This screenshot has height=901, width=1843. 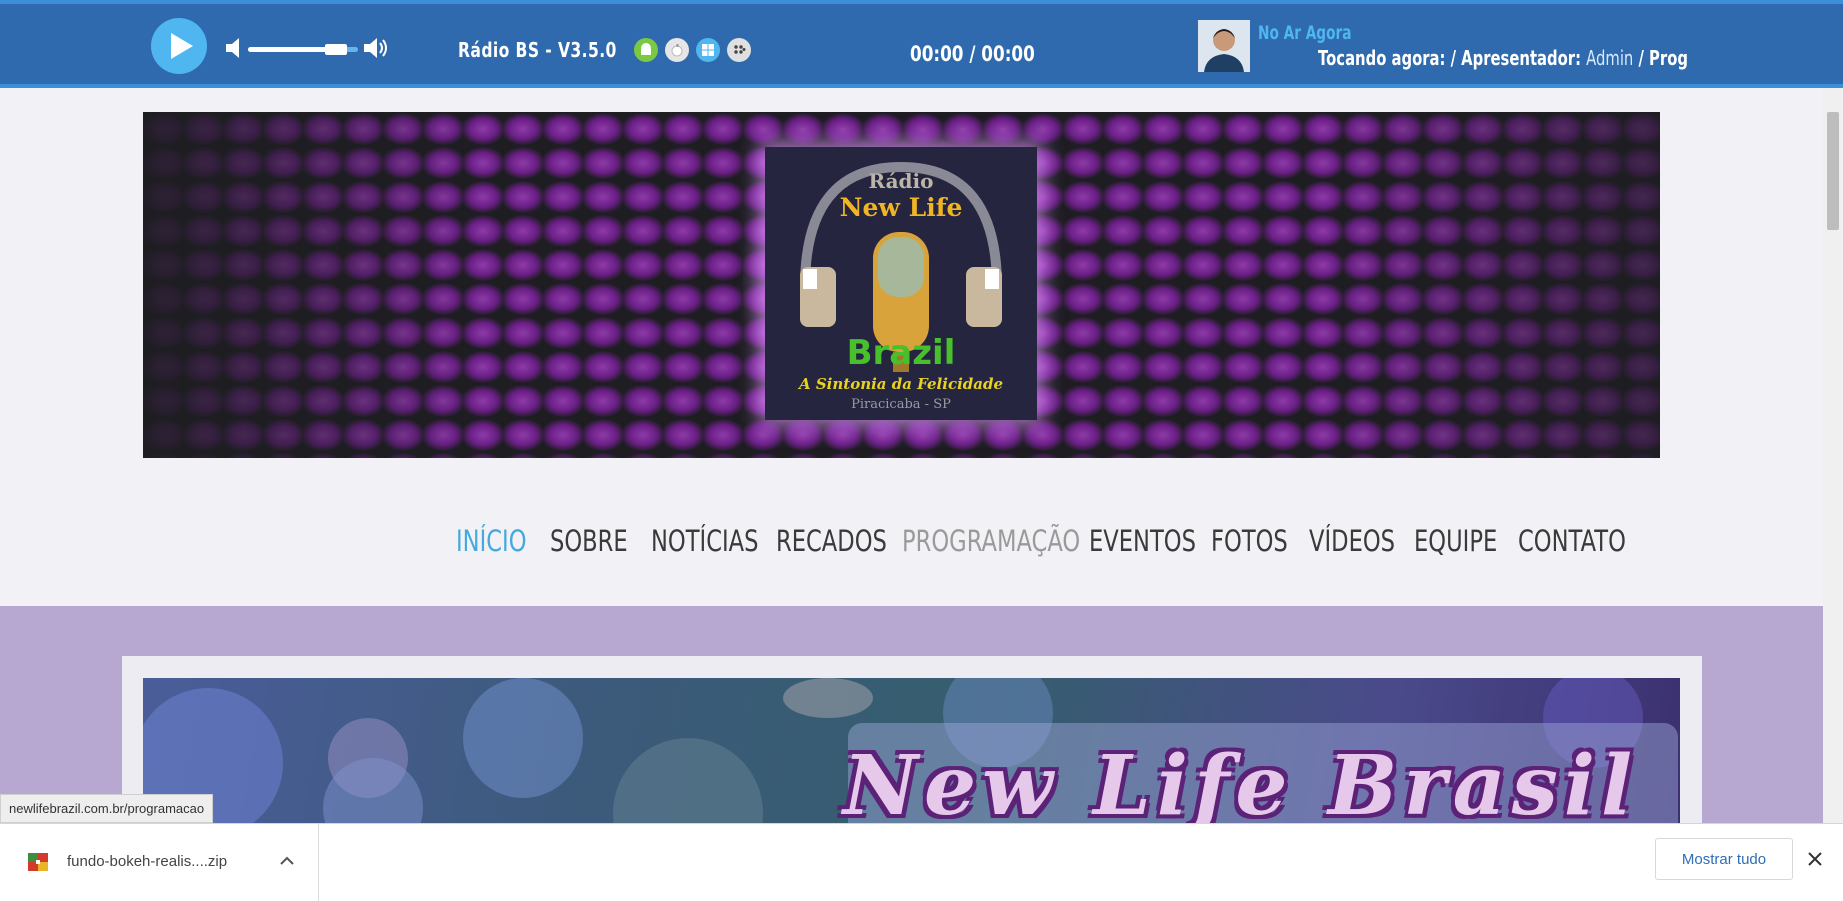 I want to click on volume-mute-icon, so click(x=234, y=48).